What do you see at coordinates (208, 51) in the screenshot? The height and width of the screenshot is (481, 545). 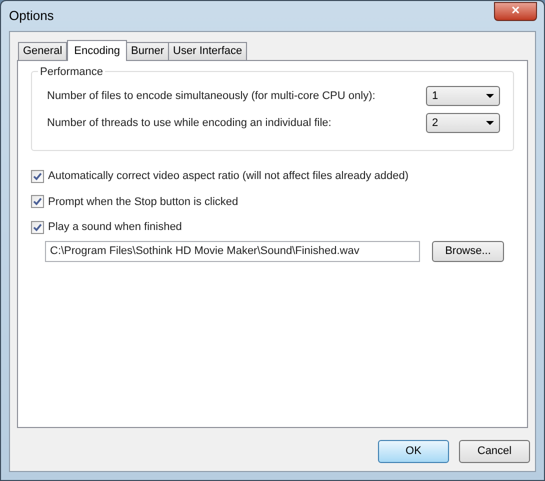 I see `tab: User Interface` at bounding box center [208, 51].